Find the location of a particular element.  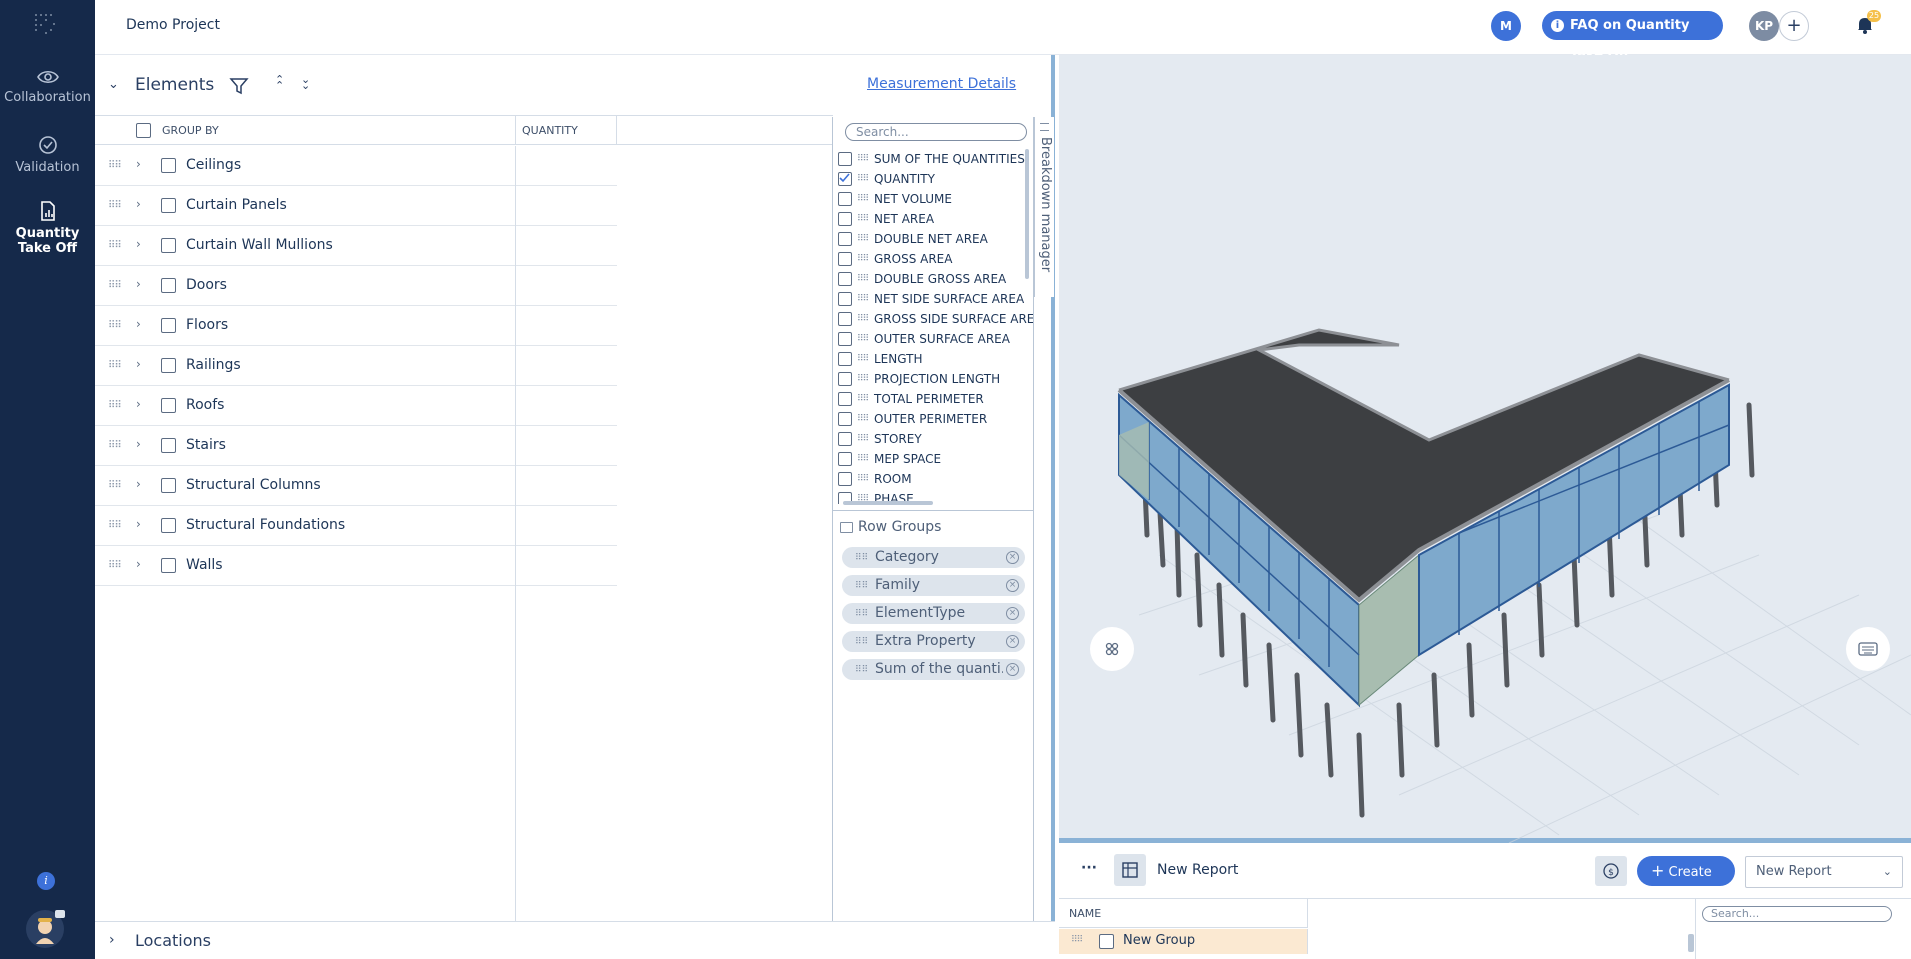

create-button: + Create is located at coordinates (1686, 871).